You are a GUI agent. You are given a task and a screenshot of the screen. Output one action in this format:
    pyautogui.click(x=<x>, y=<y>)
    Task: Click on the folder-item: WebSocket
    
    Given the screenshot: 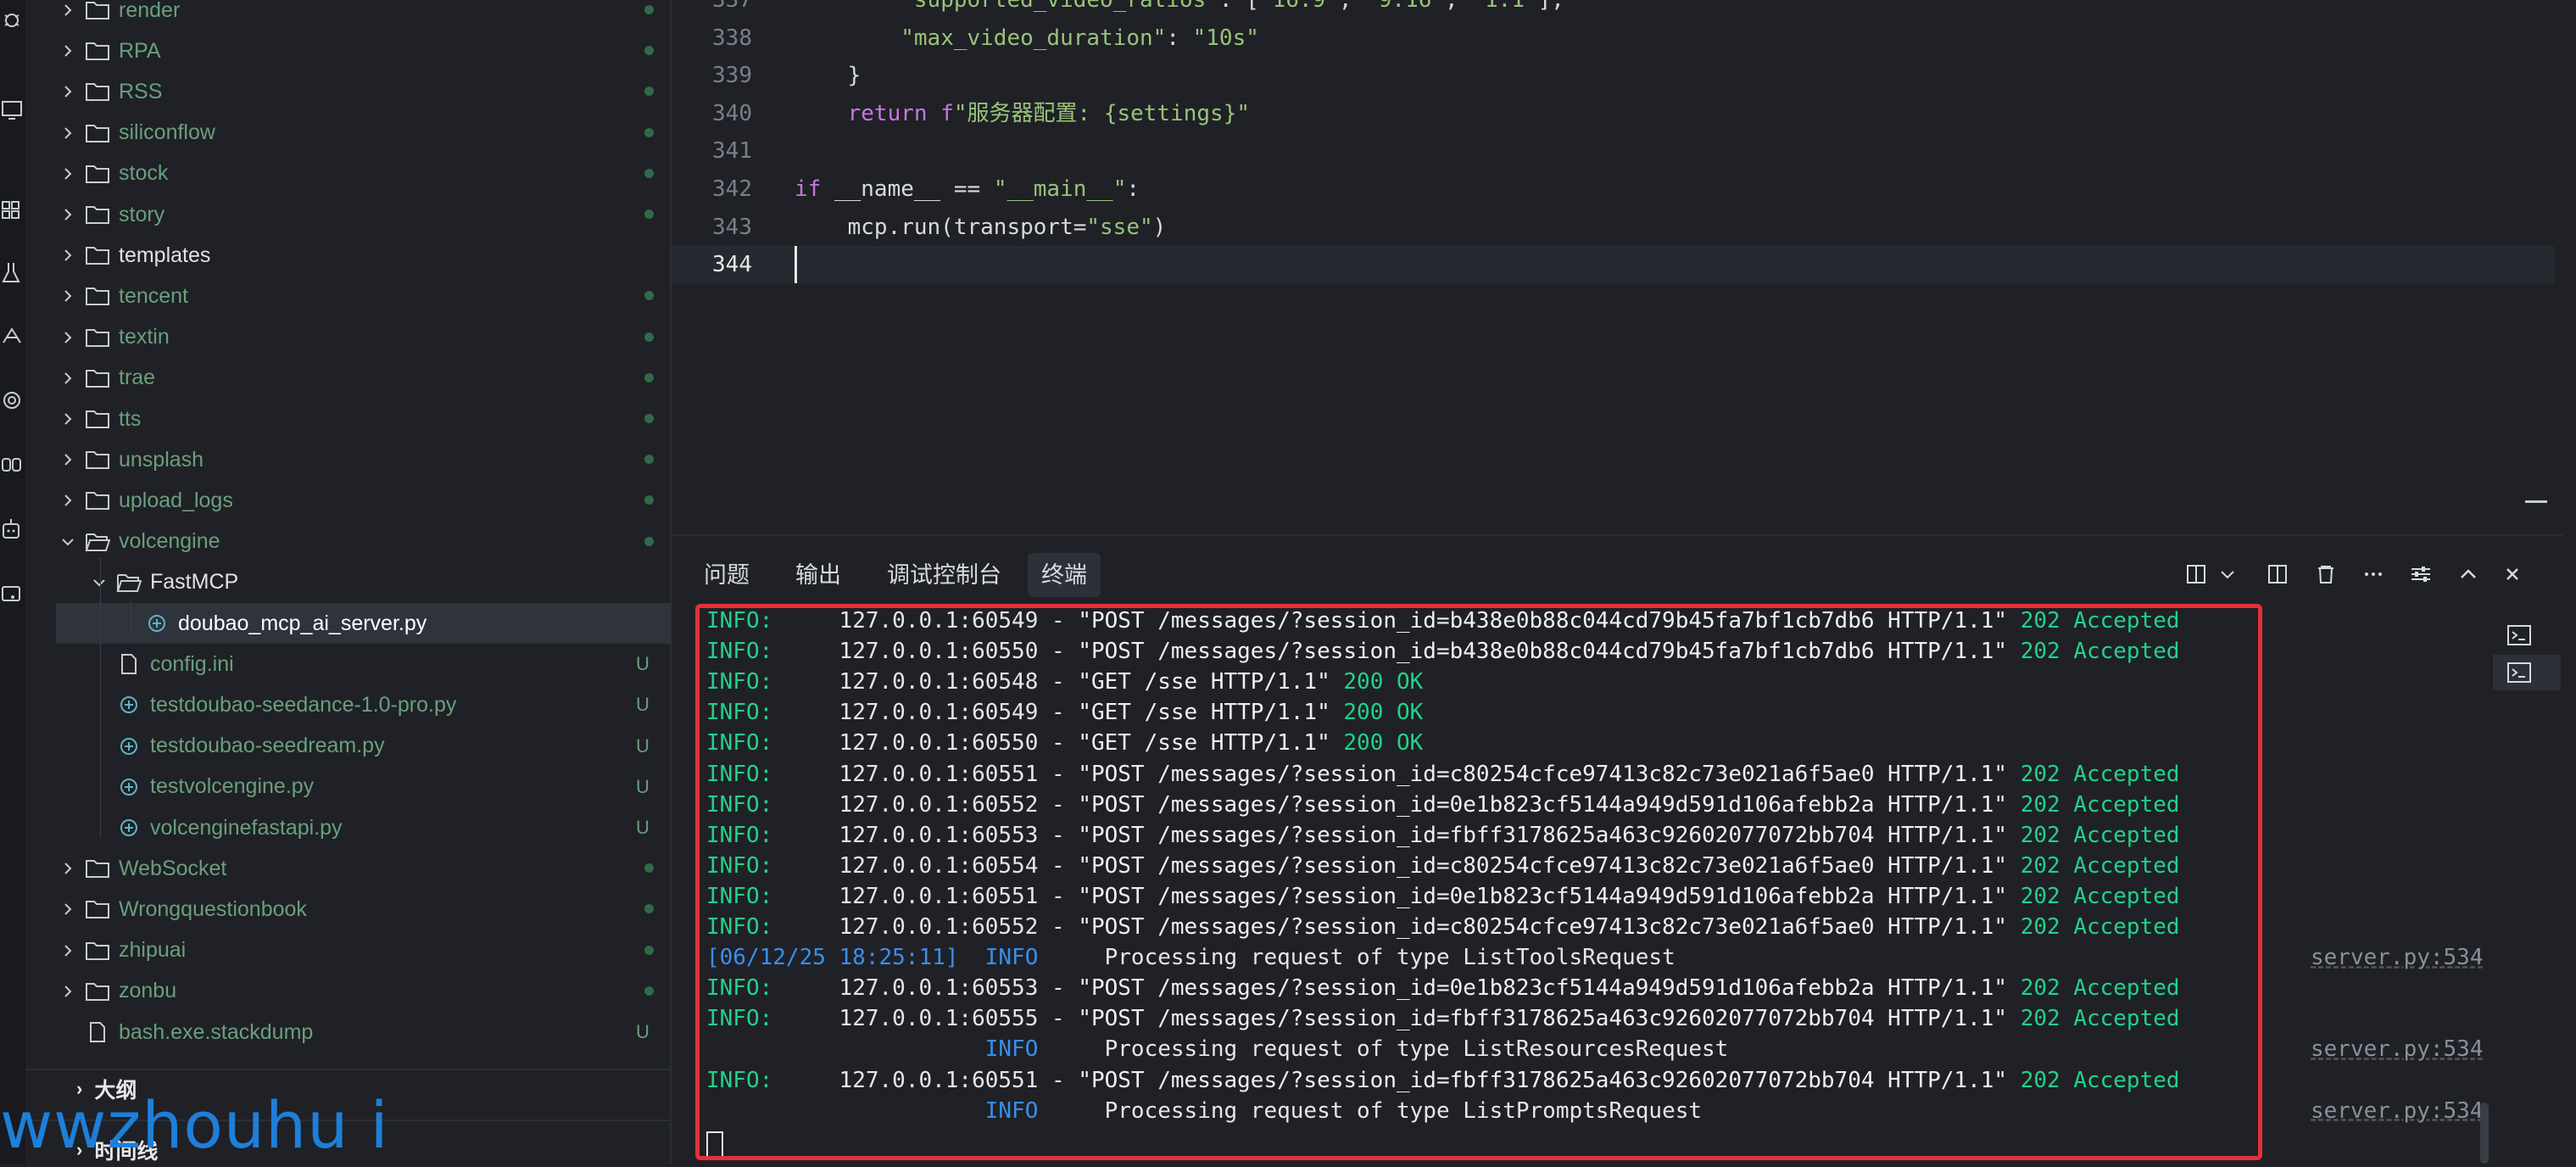 What is the action you would take?
    pyautogui.click(x=364, y=868)
    